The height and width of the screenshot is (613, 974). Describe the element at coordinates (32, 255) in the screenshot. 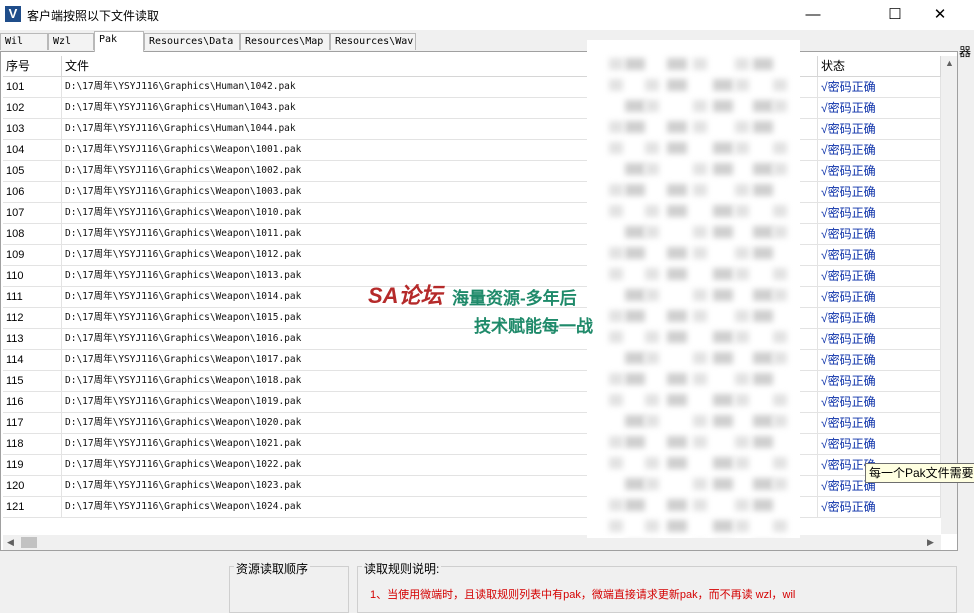

I see `row-index: 109` at that location.